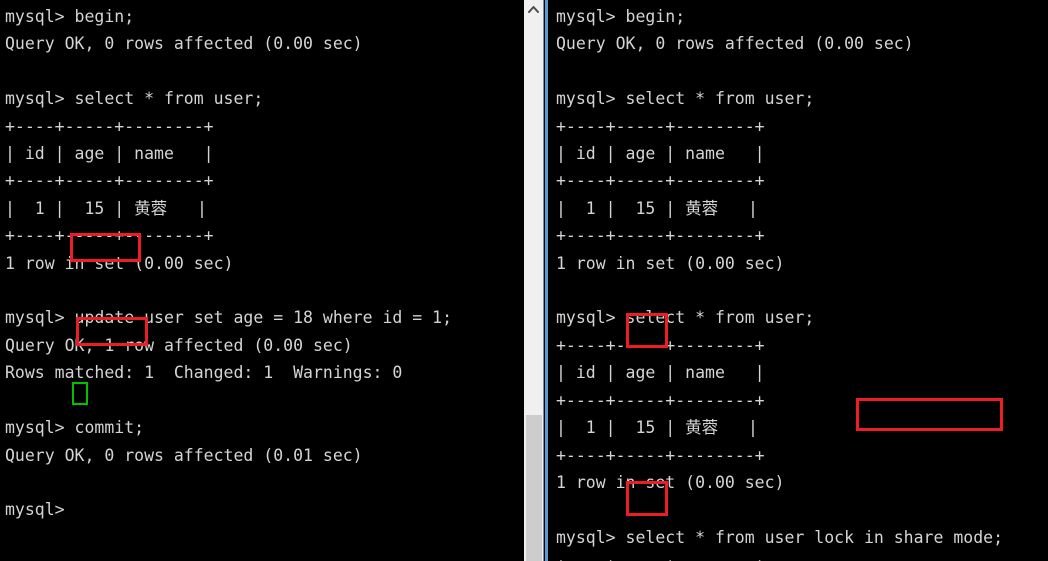 The image size is (1048, 561). Describe the element at coordinates (534, 280) in the screenshot. I see `vertical-scrollbar` at that location.